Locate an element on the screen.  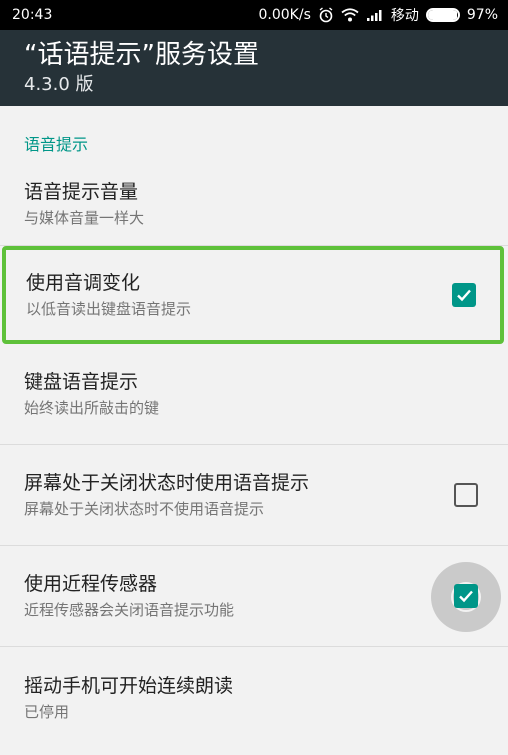
status-bar: 20:43 0.00K/s 移动 97% is located at coordinates (254, 15).